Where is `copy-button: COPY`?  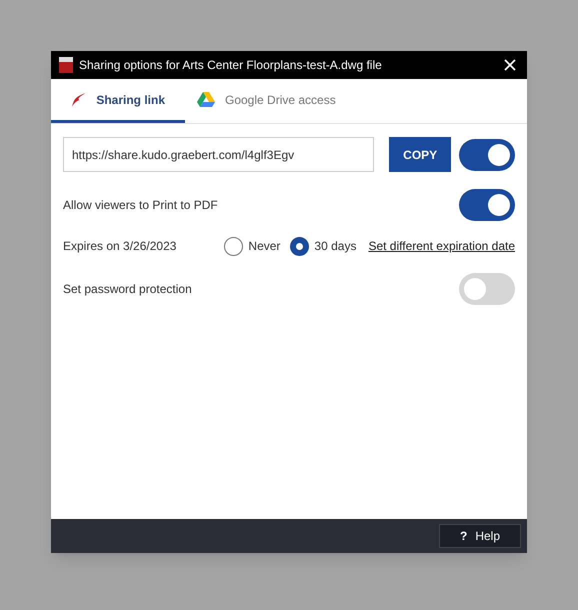 copy-button: COPY is located at coordinates (420, 154).